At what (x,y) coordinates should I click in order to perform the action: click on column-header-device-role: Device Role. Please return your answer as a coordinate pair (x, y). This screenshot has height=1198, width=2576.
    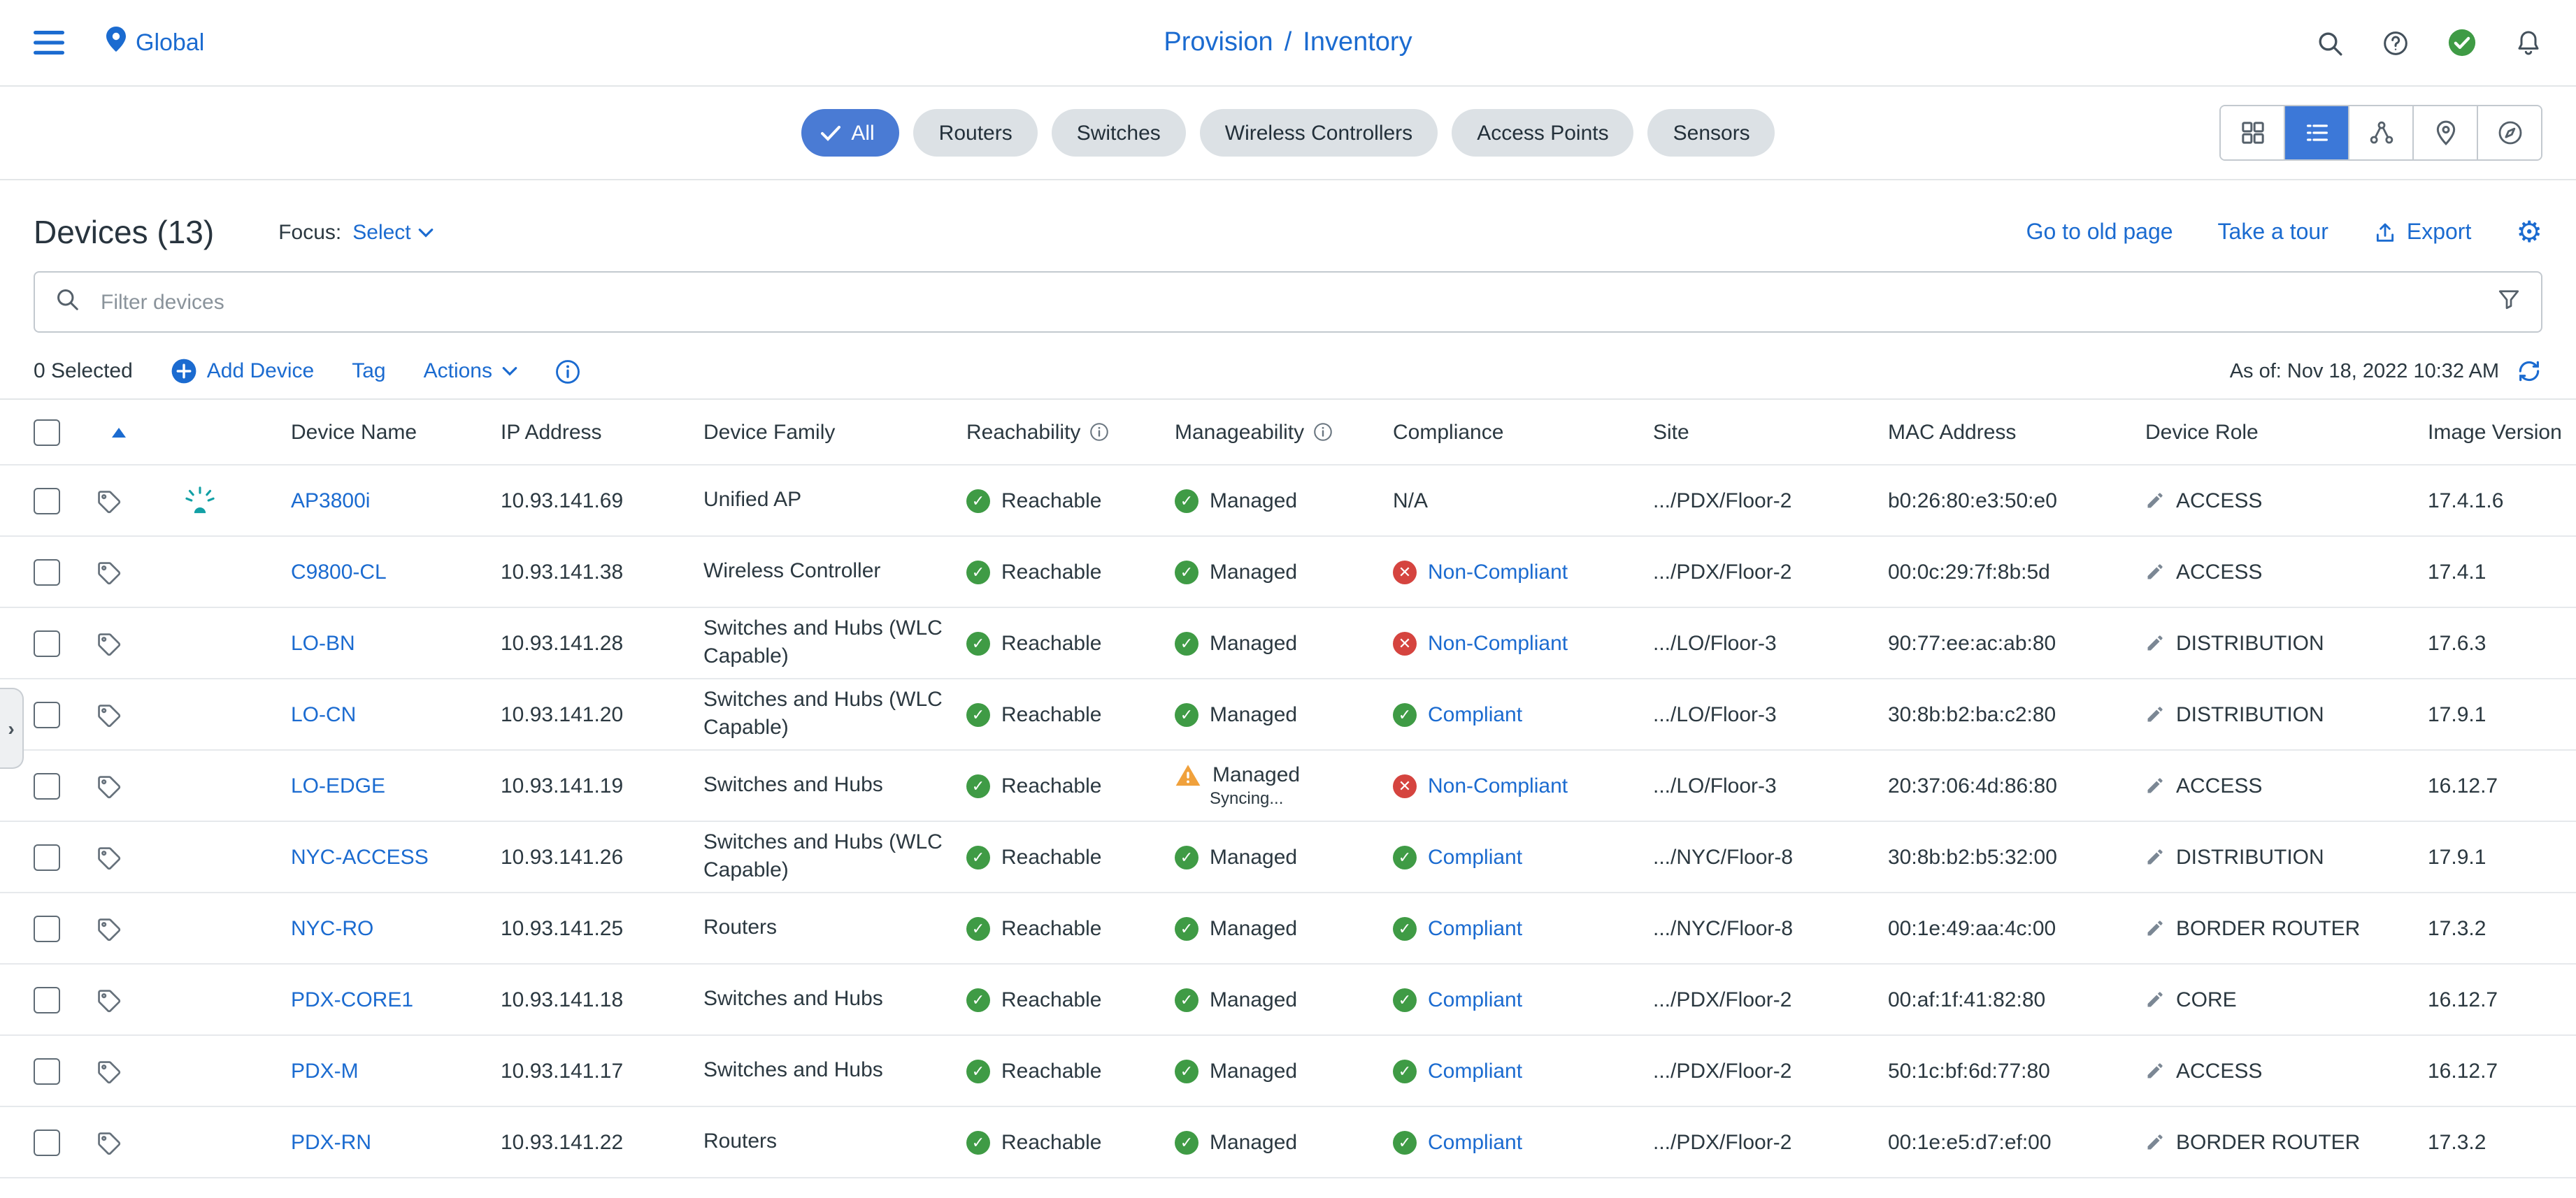
    Looking at the image, I should click on (2286, 432).